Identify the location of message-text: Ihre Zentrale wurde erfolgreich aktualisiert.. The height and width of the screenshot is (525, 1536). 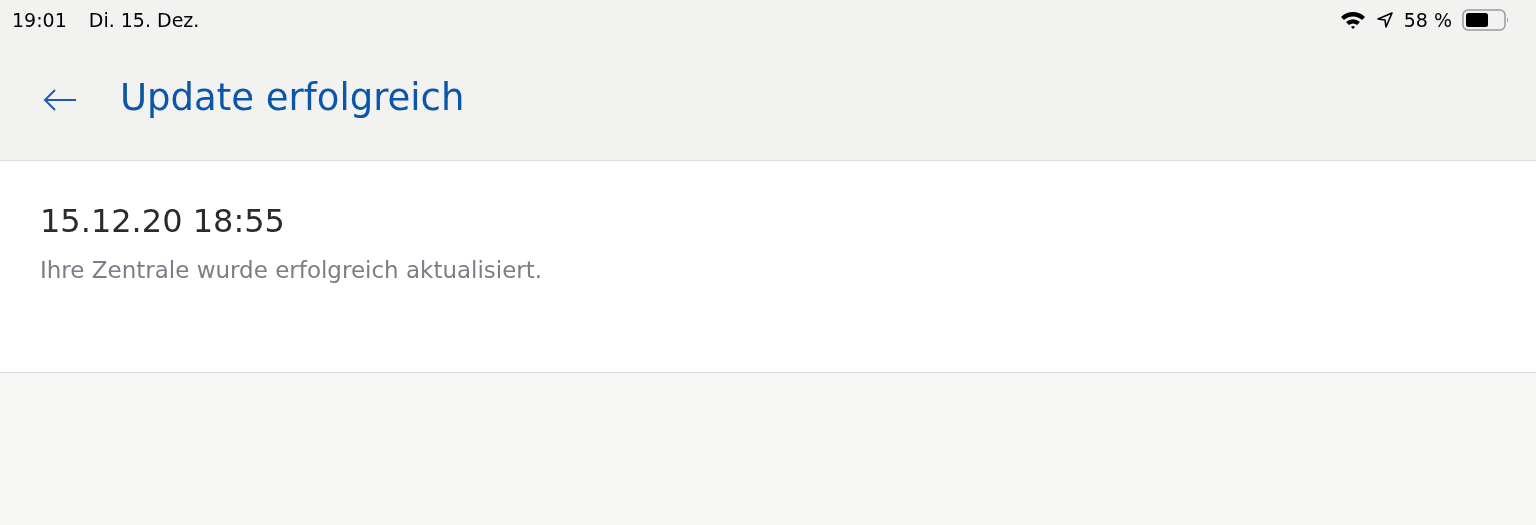
(292, 270).